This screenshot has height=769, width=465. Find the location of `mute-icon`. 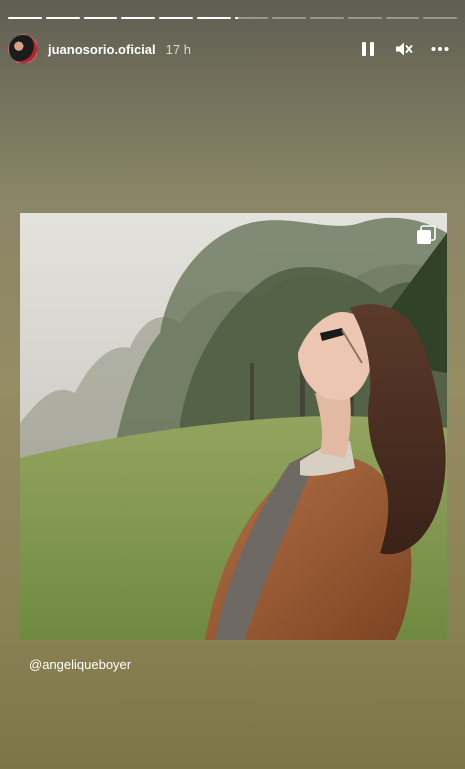

mute-icon is located at coordinates (404, 49).